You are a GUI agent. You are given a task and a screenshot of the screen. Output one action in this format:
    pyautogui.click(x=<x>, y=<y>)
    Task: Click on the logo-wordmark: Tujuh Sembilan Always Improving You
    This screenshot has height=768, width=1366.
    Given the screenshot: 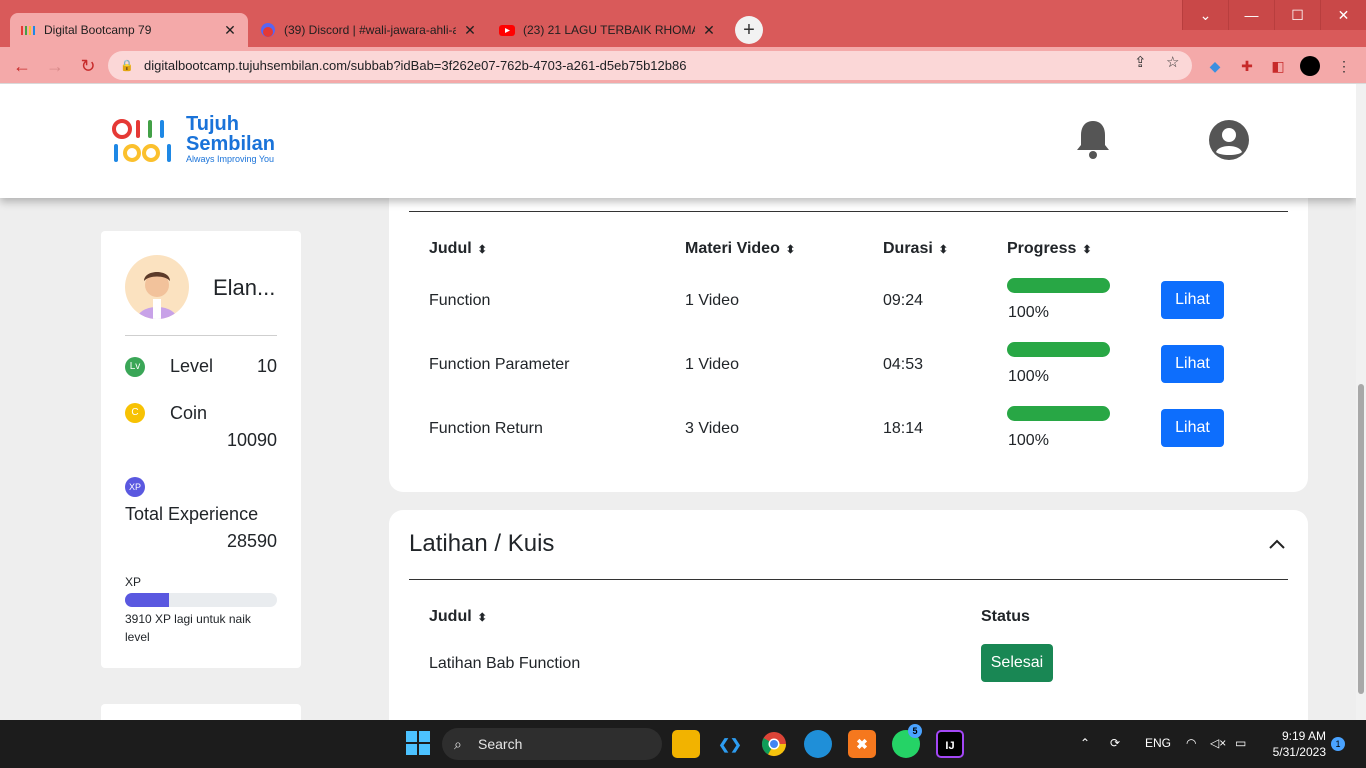 What is the action you would take?
    pyautogui.click(x=230, y=139)
    